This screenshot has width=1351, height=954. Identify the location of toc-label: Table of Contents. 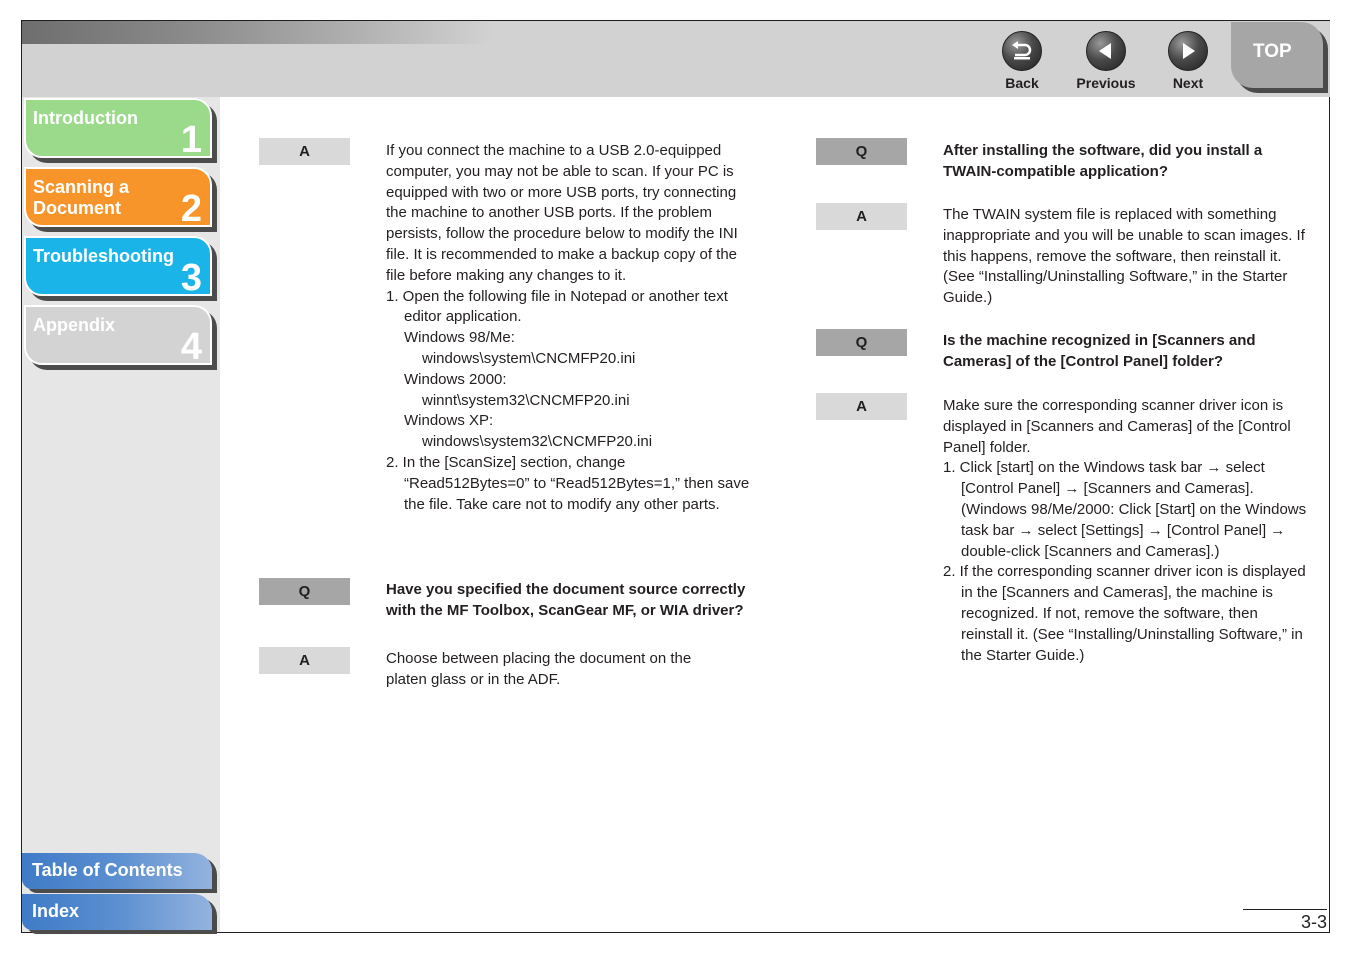
(107, 870).